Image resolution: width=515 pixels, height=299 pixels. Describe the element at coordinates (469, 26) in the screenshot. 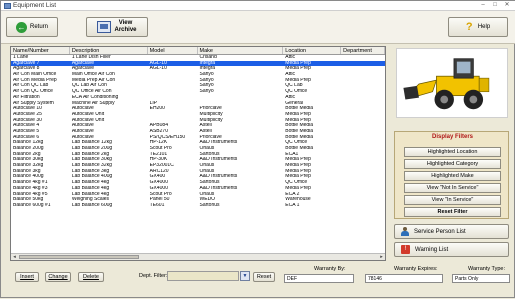

I see `question-icon: ?` at that location.